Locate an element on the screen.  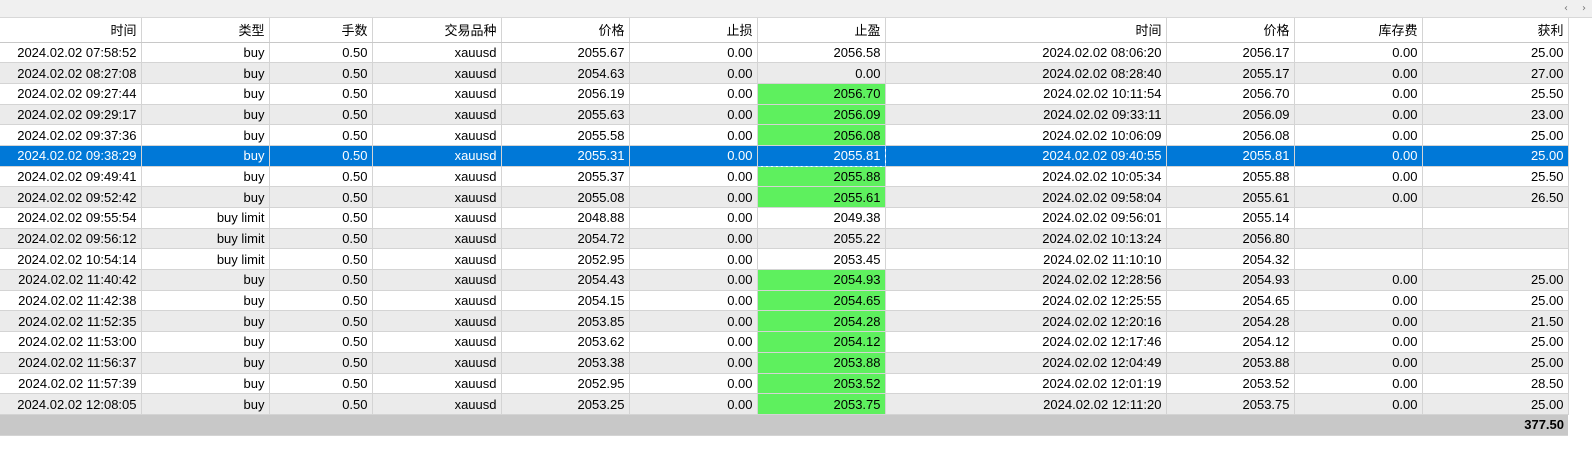
column-header-sl: 止损 is located at coordinates (693, 30).